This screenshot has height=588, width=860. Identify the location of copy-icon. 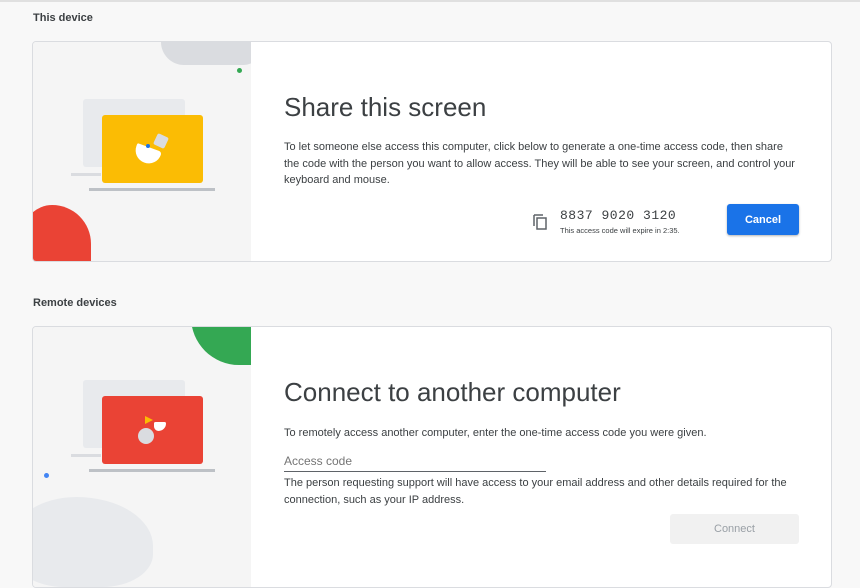
(540, 222).